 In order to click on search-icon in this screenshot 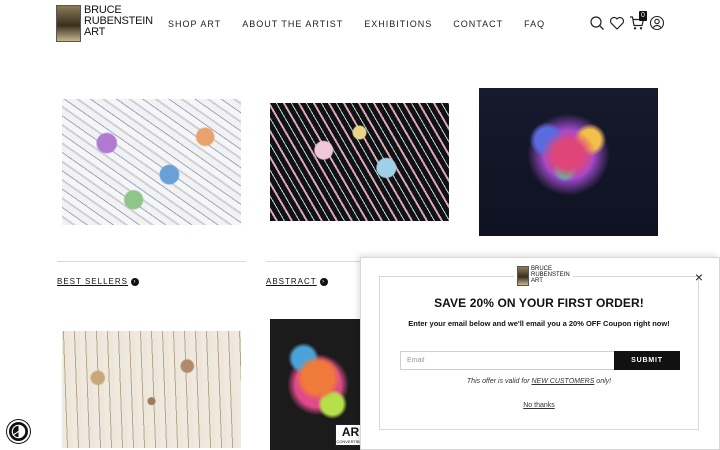, I will do `click(597, 23)`.